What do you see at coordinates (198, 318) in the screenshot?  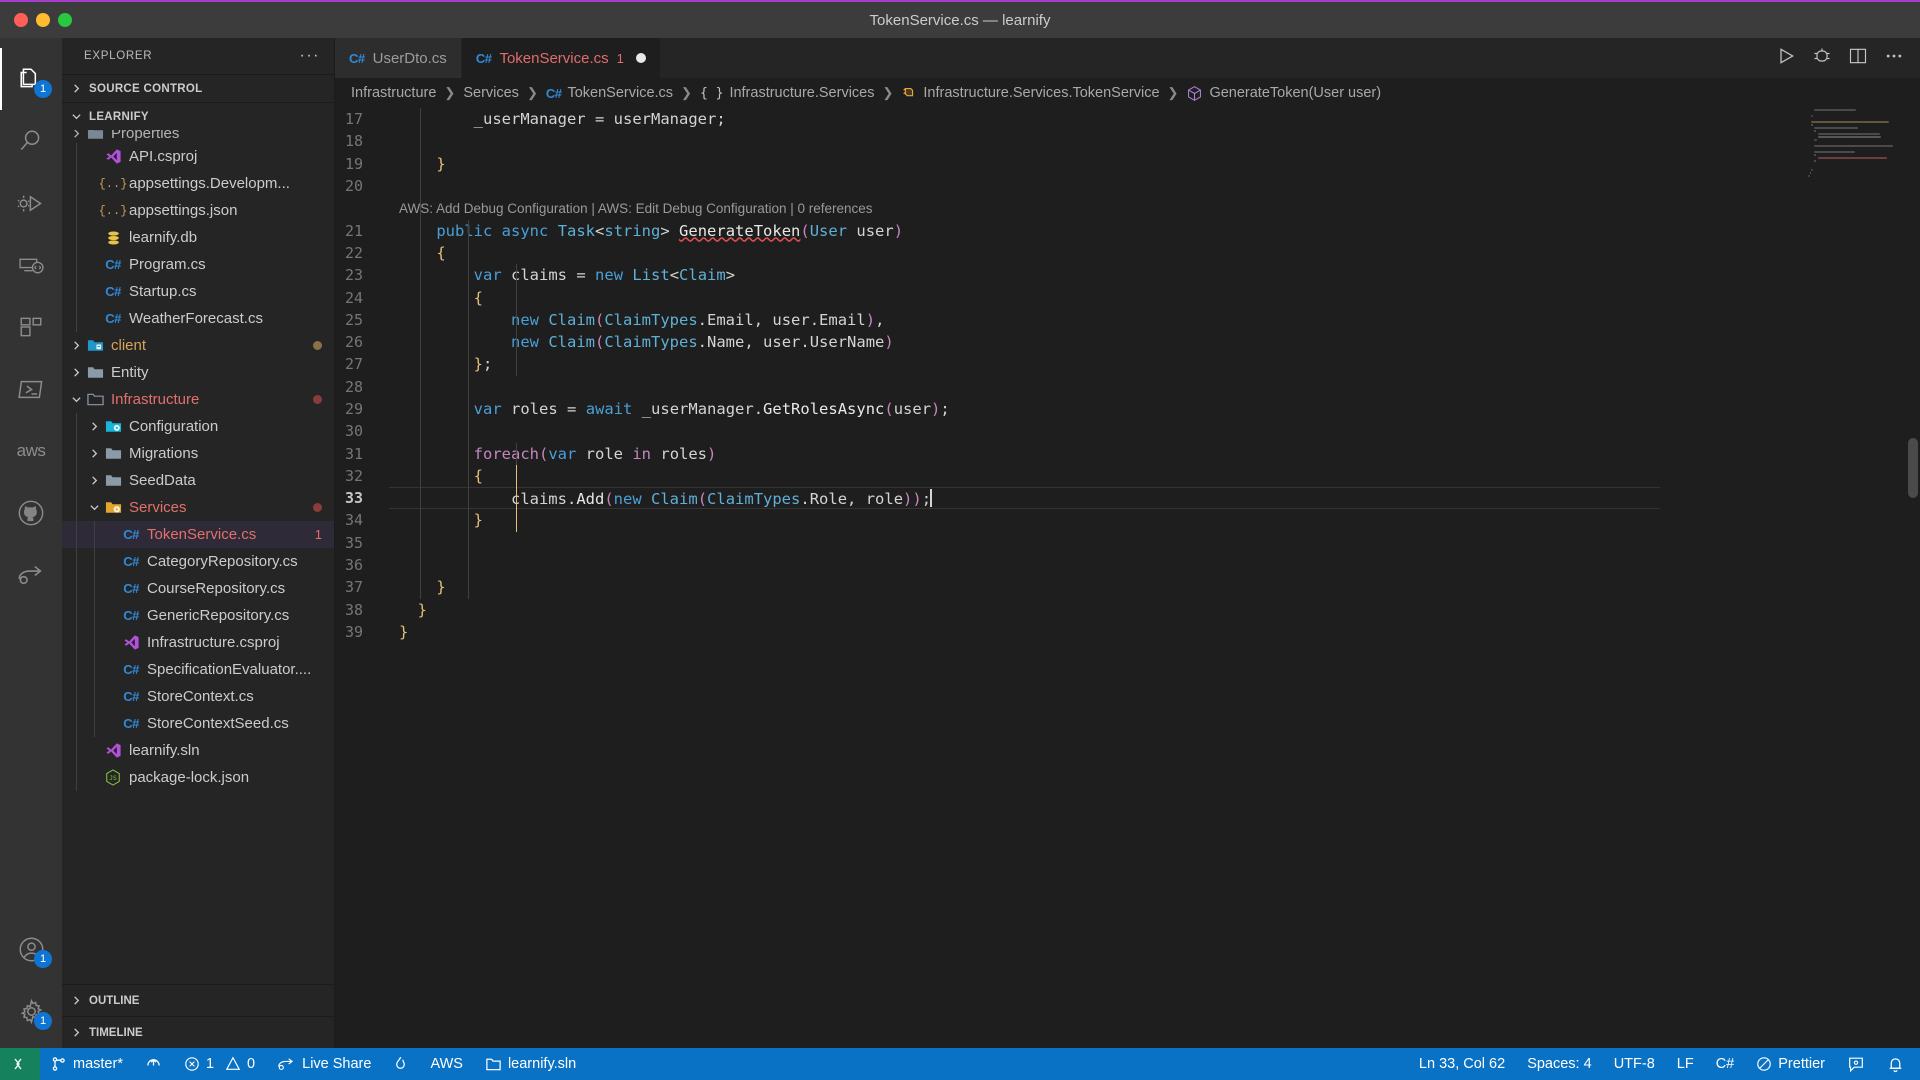 I see `tree-file-row: C# WeatherForecast.cs` at bounding box center [198, 318].